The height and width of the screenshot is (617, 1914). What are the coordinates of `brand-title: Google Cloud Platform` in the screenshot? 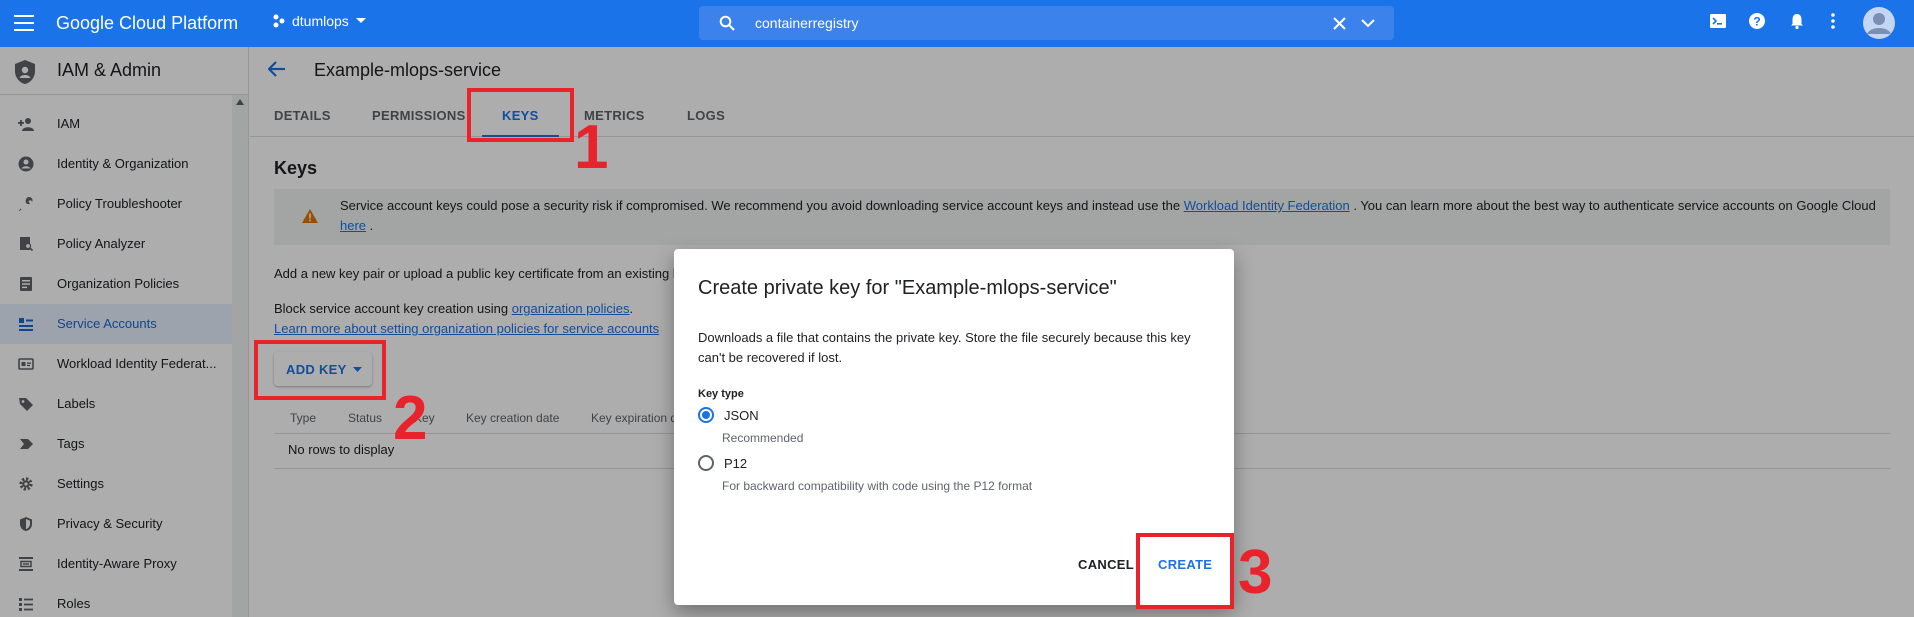 It's located at (147, 23).